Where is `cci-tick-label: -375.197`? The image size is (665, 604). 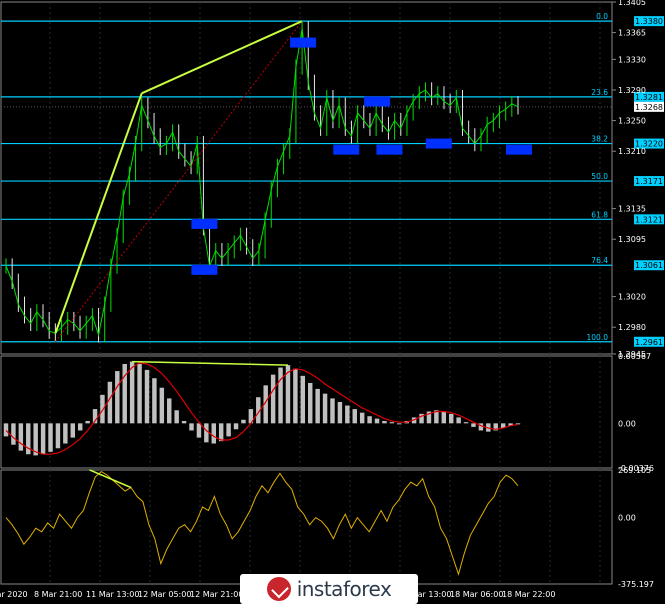
cci-tick-label: -375.197 is located at coordinates (636, 584).